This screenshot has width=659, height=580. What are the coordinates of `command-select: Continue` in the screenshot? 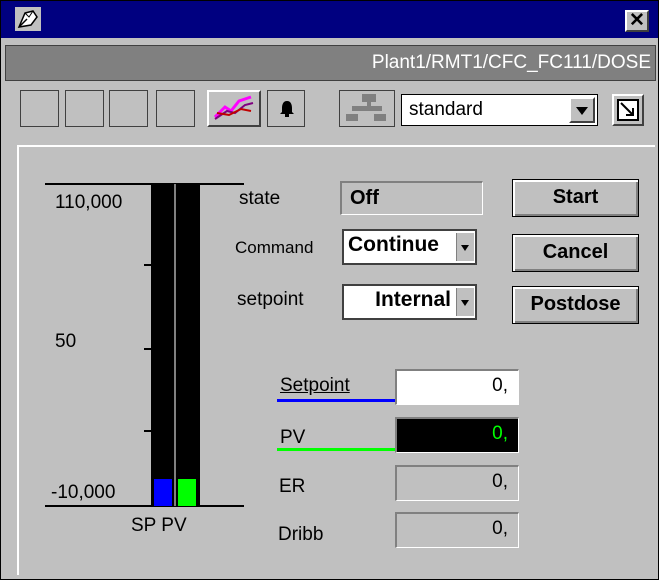 It's located at (409, 247).